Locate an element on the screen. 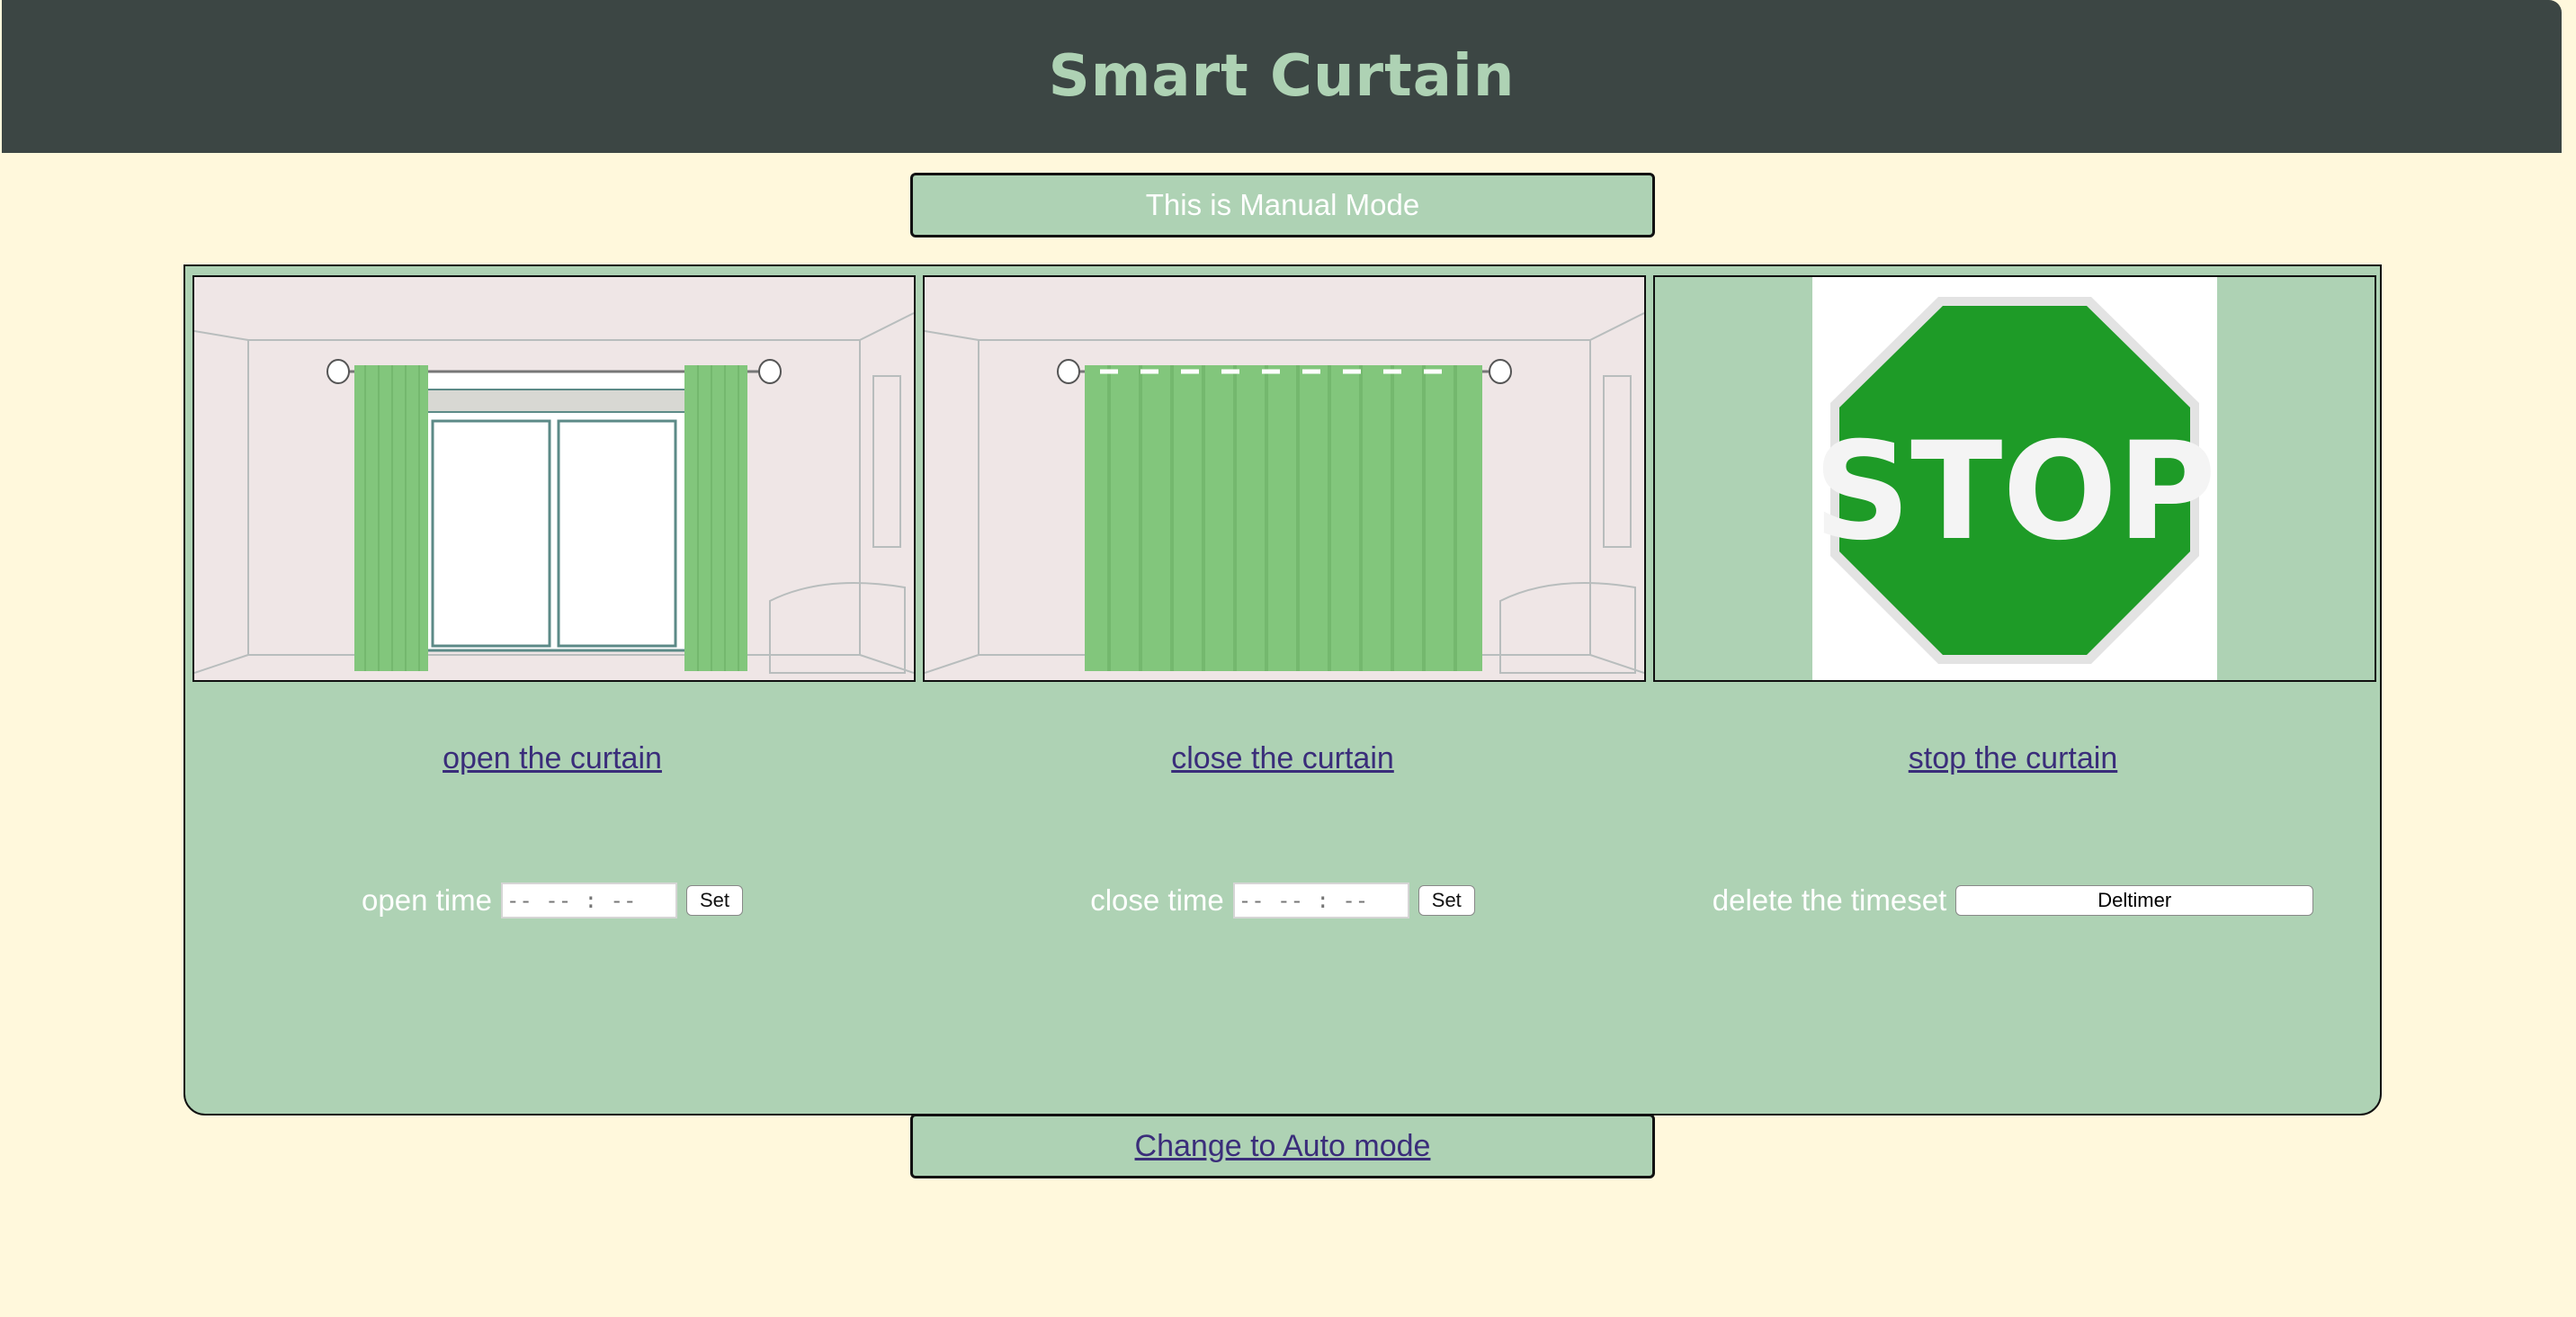 The image size is (2576, 1317). open-time-input is located at coordinates (588, 900).